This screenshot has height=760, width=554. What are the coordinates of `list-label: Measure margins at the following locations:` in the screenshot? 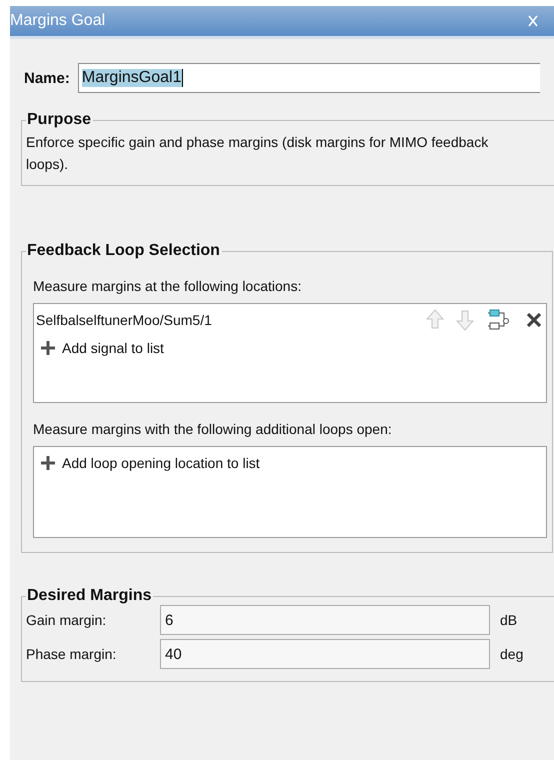 It's located at (167, 286).